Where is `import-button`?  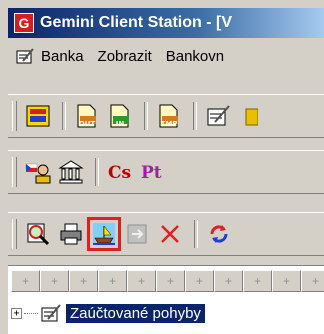 import-button is located at coordinates (137, 234).